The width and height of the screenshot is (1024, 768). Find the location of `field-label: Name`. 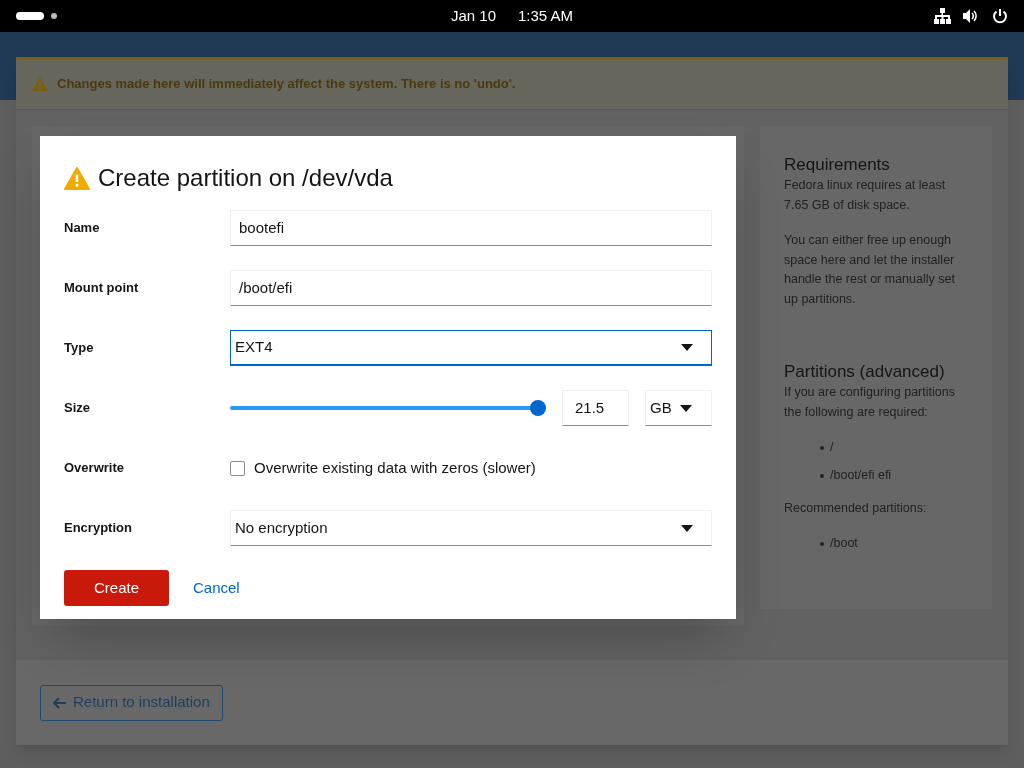

field-label: Name is located at coordinates (82, 228).